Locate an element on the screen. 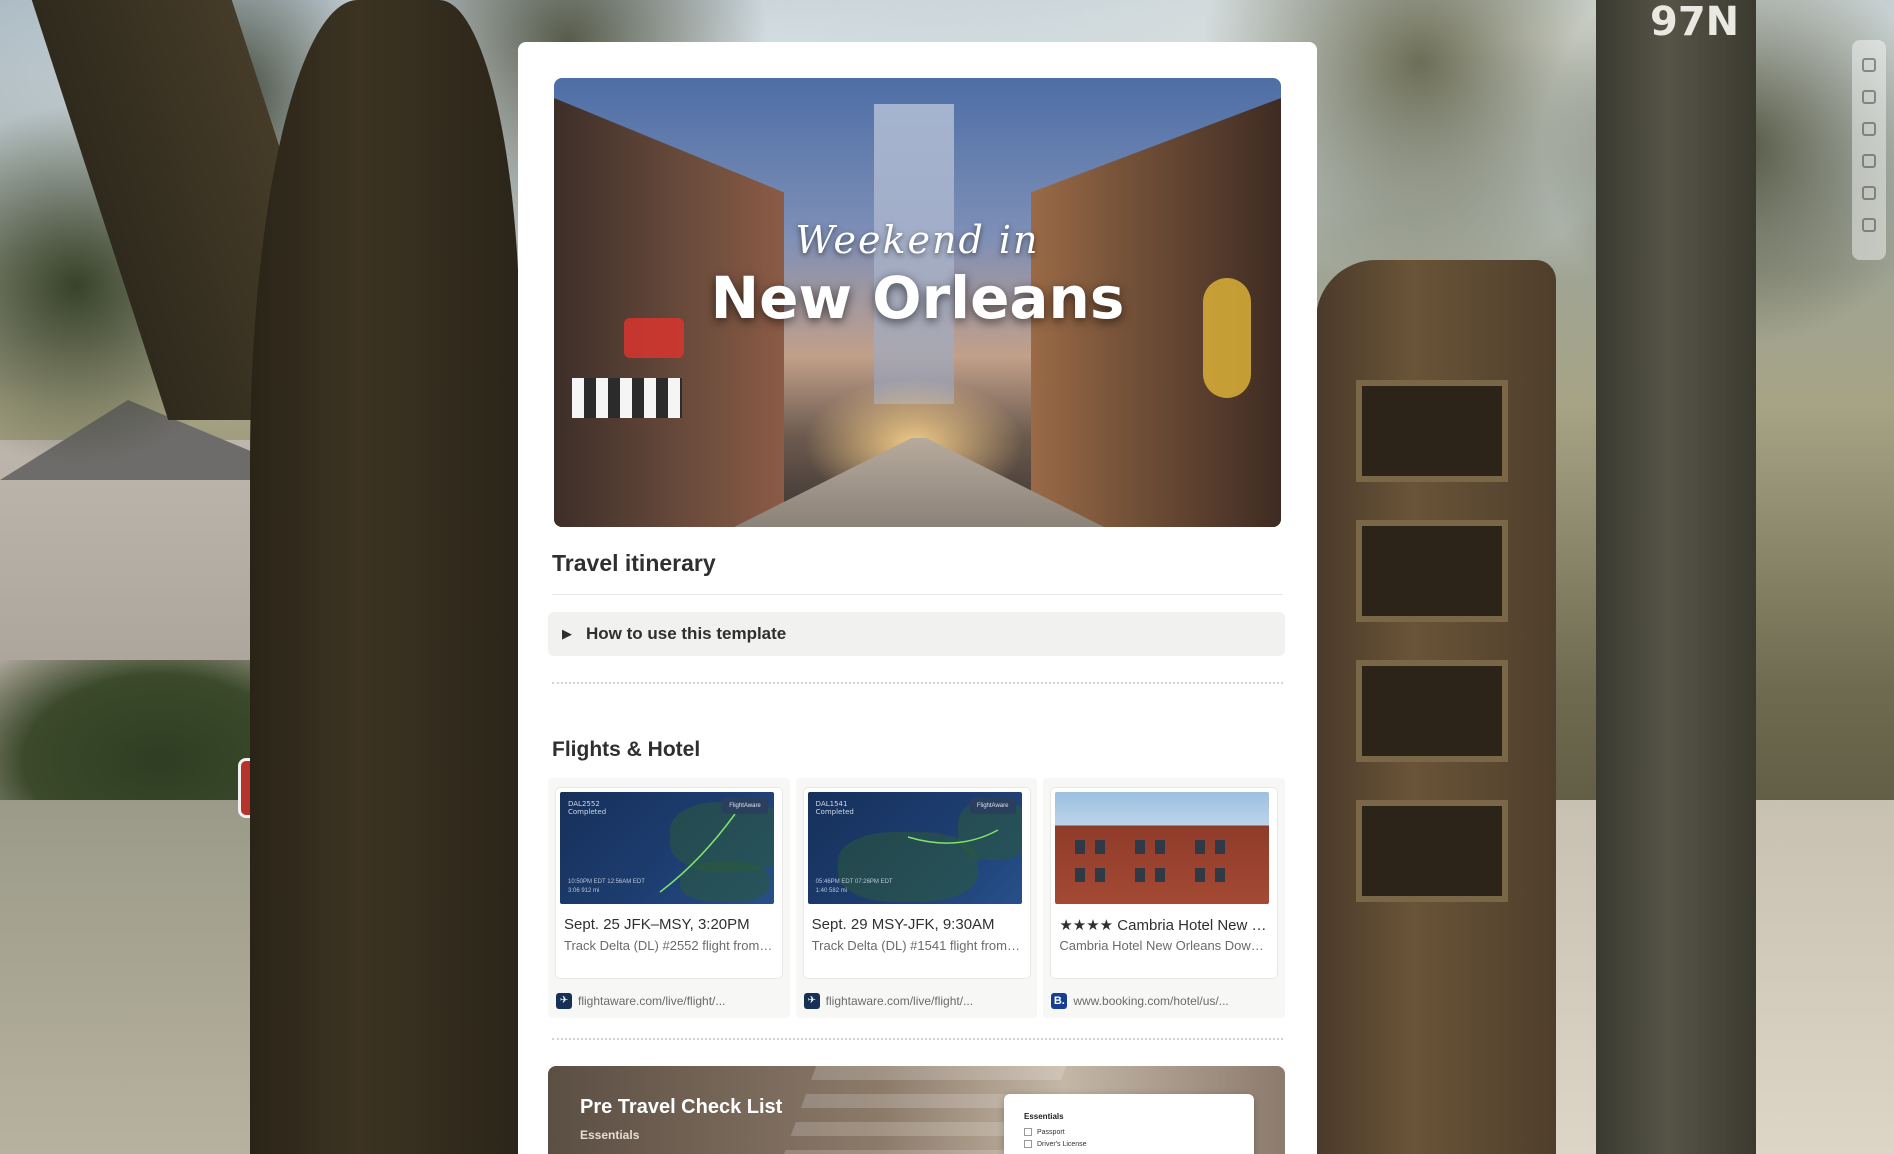 This screenshot has width=1894, height=1154. cover-subtitle: Weekend in is located at coordinates (917, 240).